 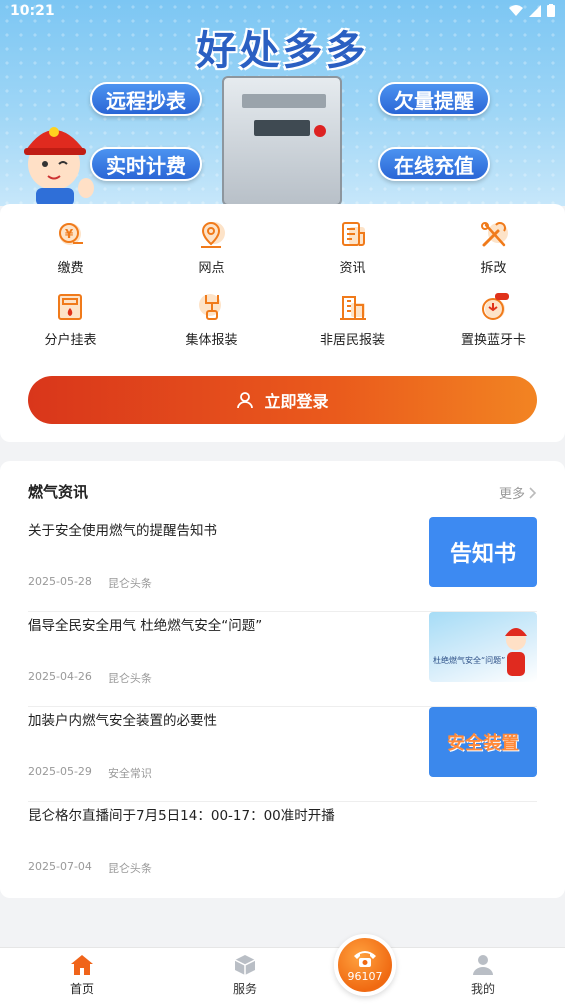 I want to click on news-date: 2025-07-04, so click(x=60, y=866).